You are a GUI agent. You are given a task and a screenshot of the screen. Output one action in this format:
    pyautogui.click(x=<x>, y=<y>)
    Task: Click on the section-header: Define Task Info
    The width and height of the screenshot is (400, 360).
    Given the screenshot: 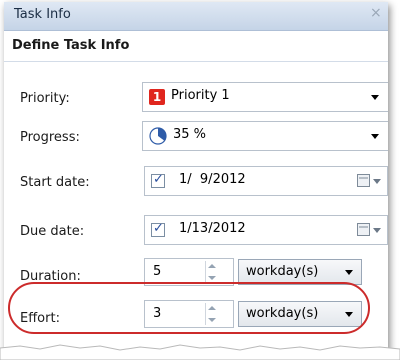 What is the action you would take?
    pyautogui.click(x=196, y=46)
    